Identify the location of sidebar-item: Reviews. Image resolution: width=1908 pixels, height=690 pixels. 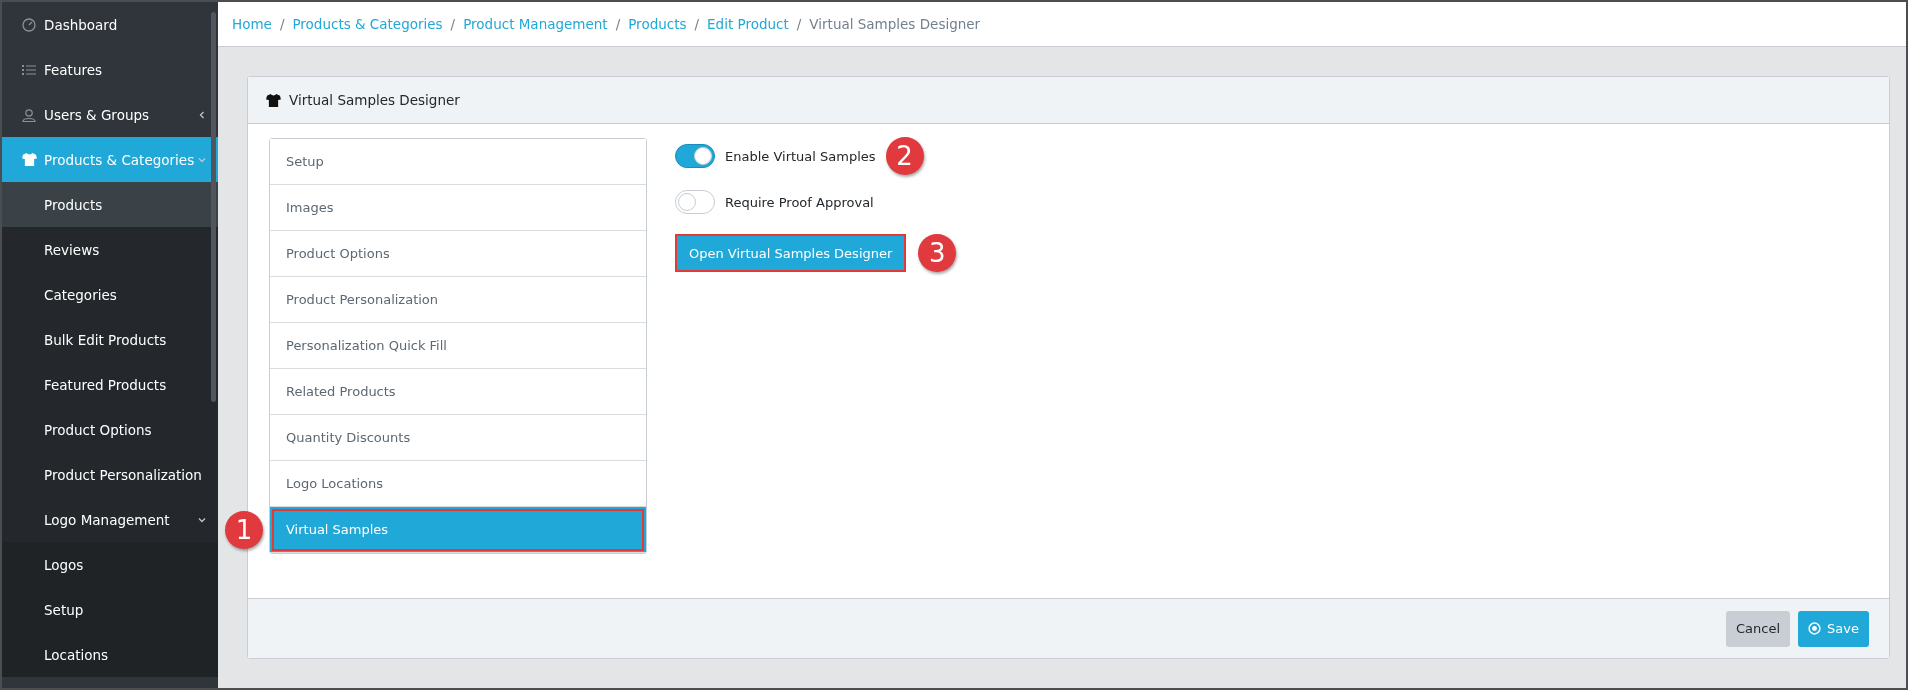
(110, 249).